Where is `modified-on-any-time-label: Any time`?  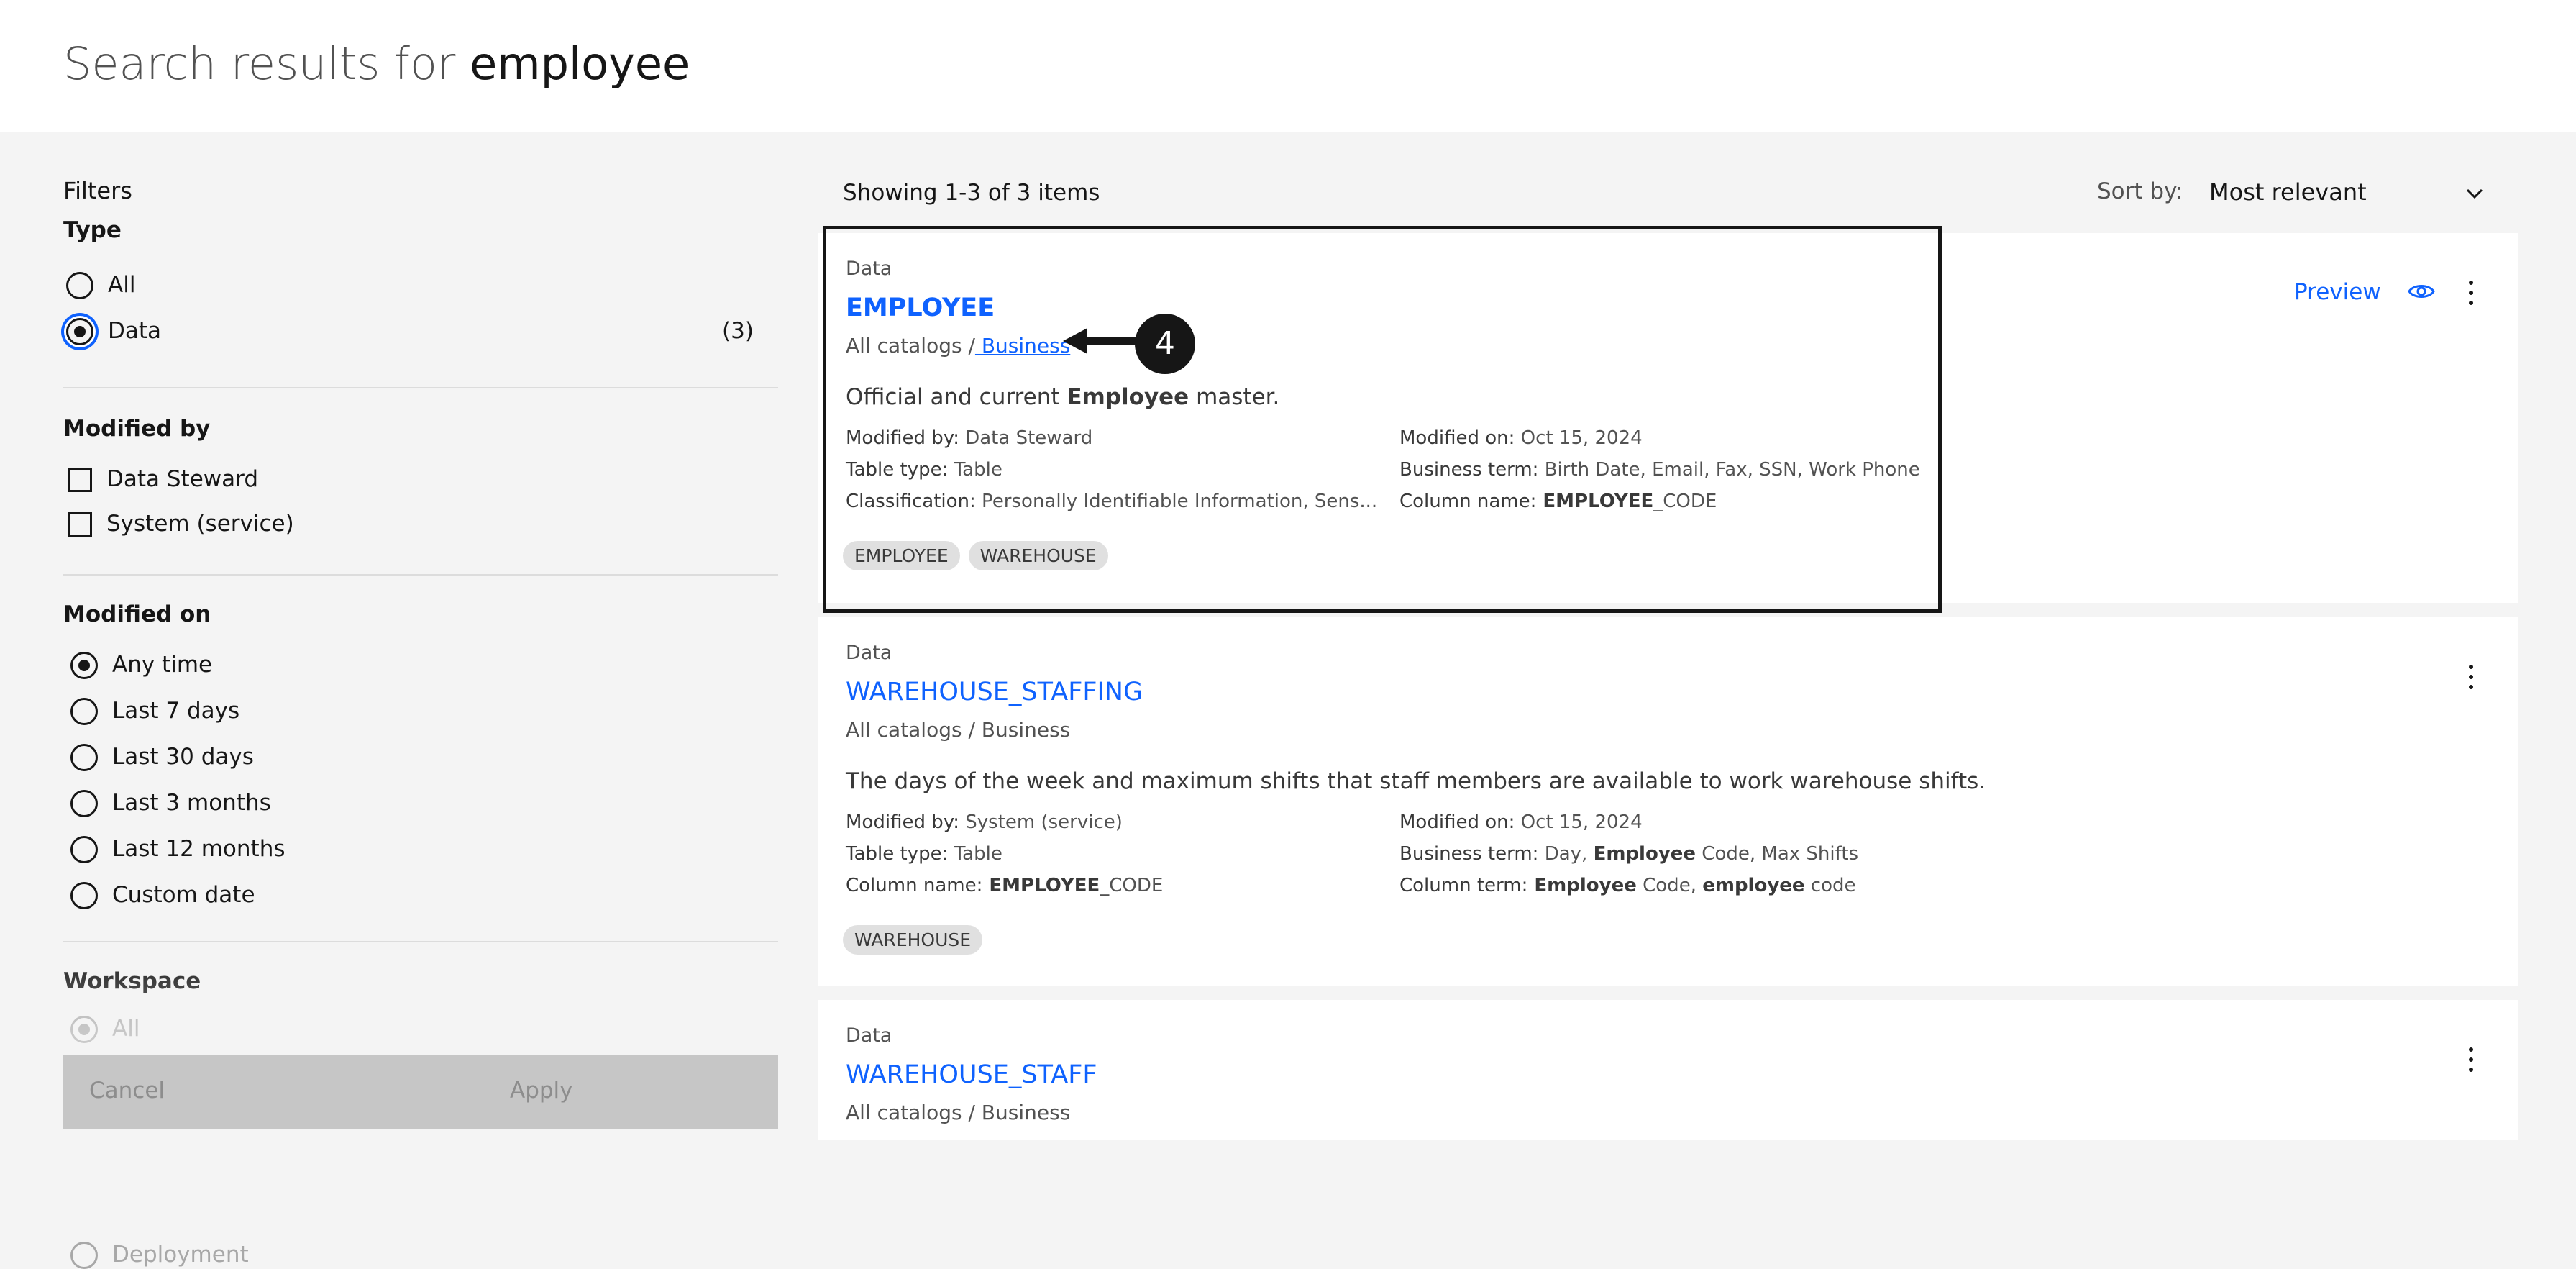
modified-on-any-time-label: Any time is located at coordinates (162, 665).